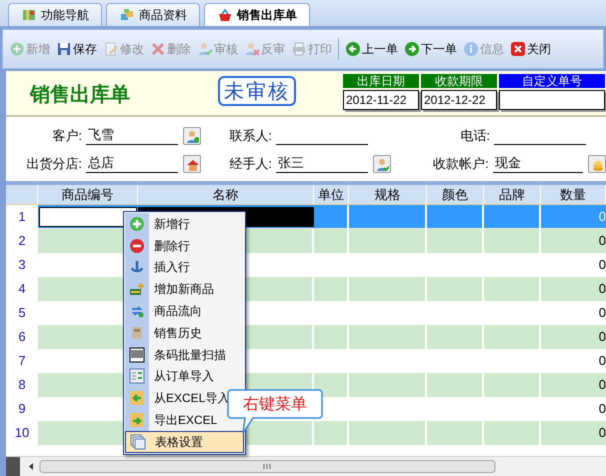 This screenshot has height=476, width=606. What do you see at coordinates (225, 15) in the screenshot?
I see `basket-icon` at bounding box center [225, 15].